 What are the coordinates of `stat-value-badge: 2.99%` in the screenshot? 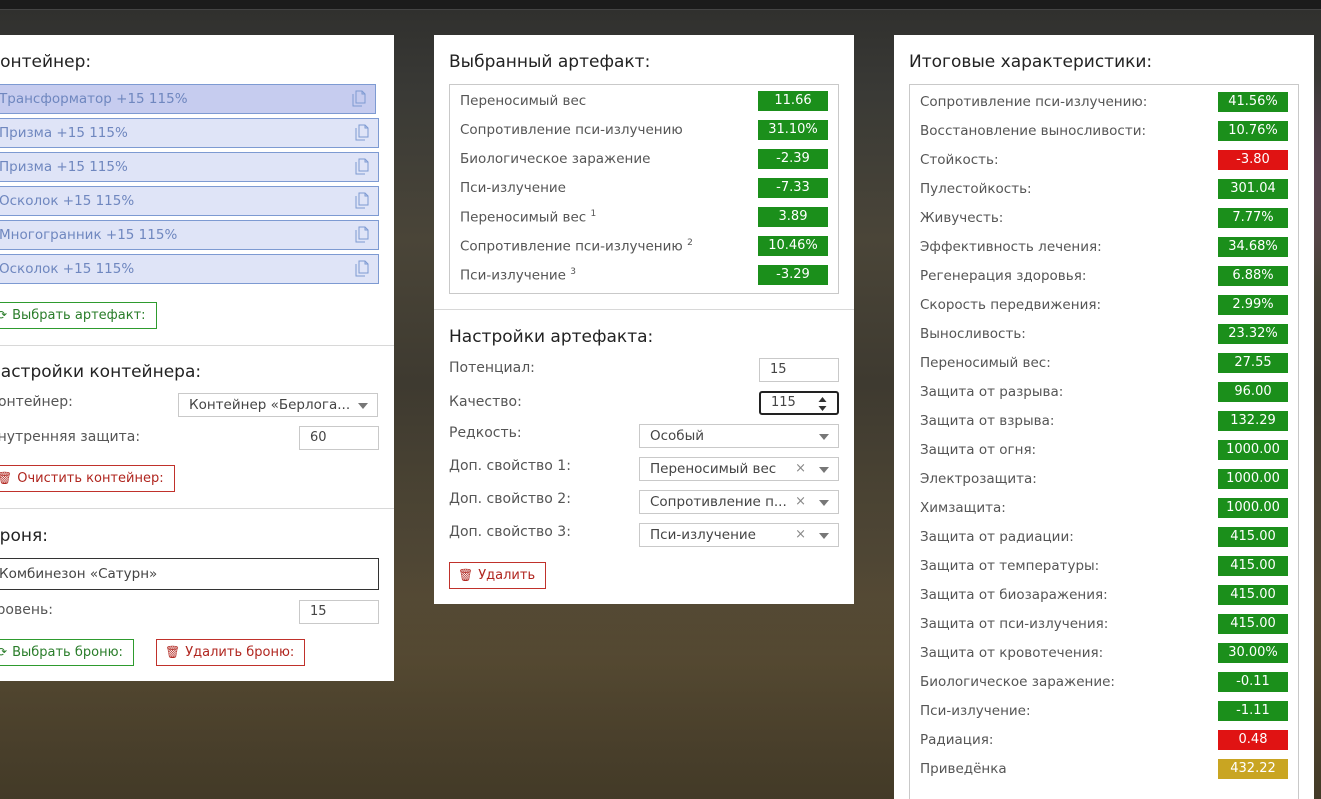 It's located at (1253, 305).